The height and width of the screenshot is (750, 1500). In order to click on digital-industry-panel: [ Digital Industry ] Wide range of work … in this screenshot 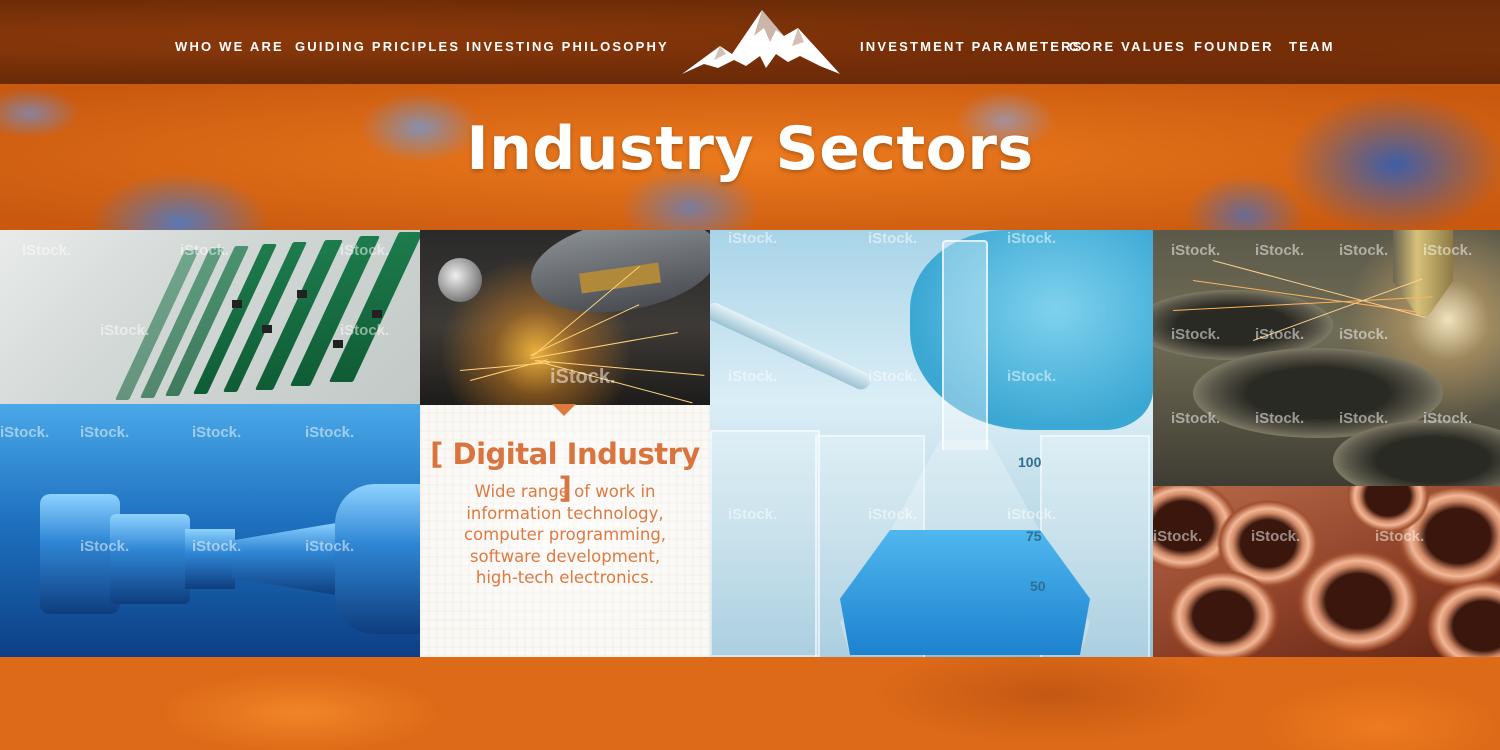, I will do `click(565, 531)`.